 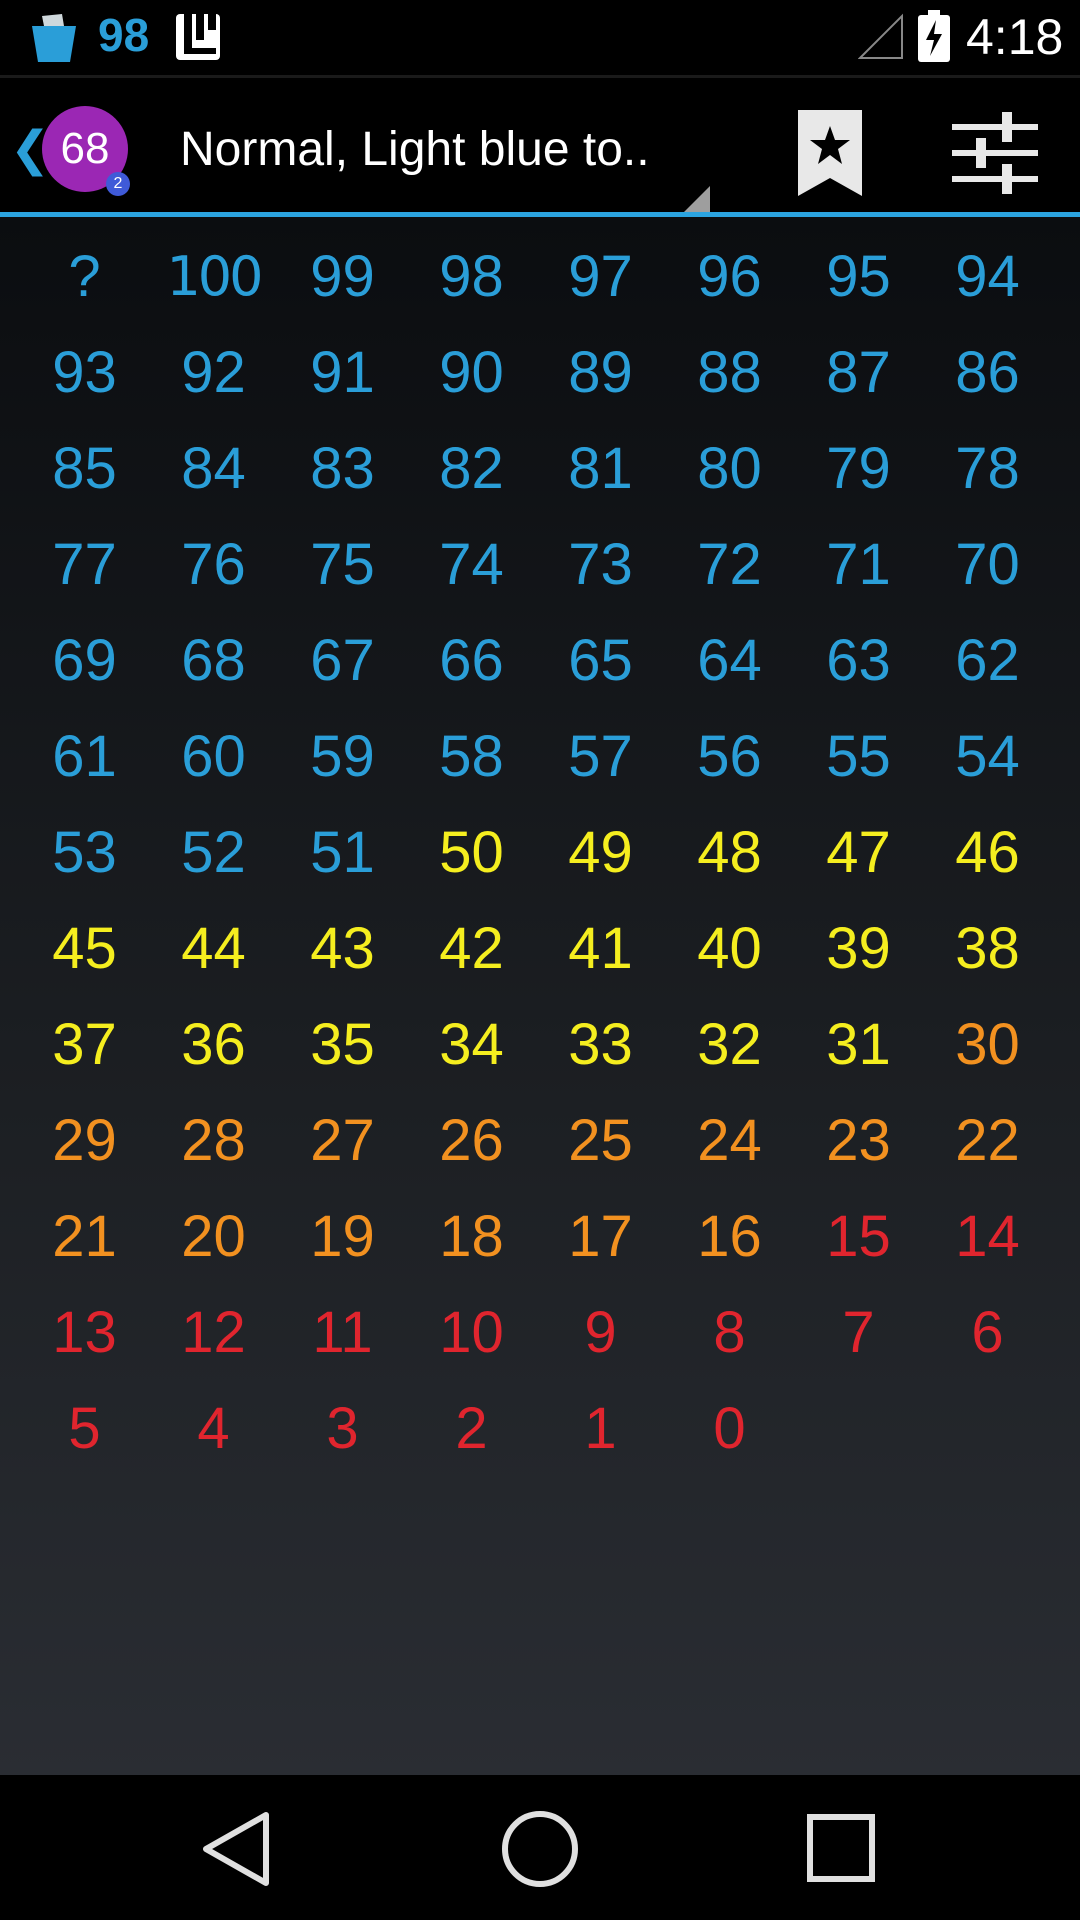 What do you see at coordinates (84, 1237) in the screenshot?
I see `grid-cell: 21` at bounding box center [84, 1237].